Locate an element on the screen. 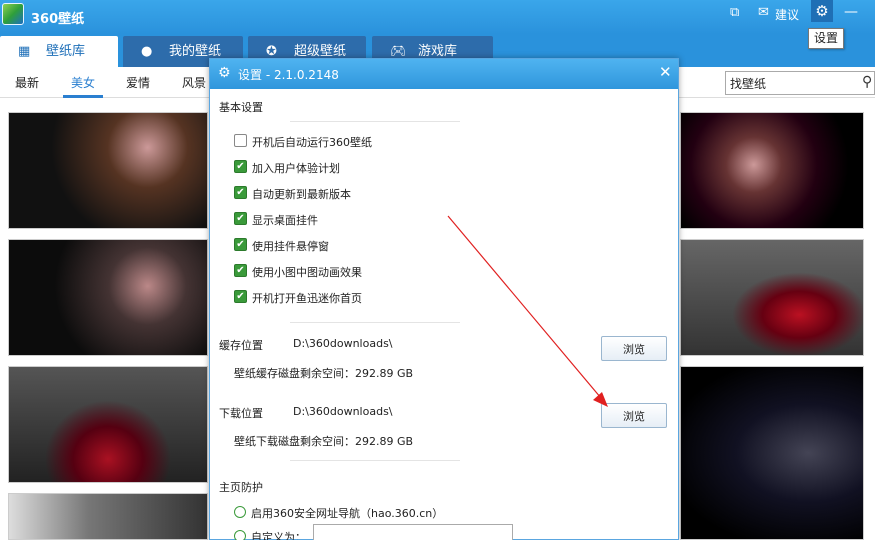  grid-icon: ▦ is located at coordinates (24, 51).